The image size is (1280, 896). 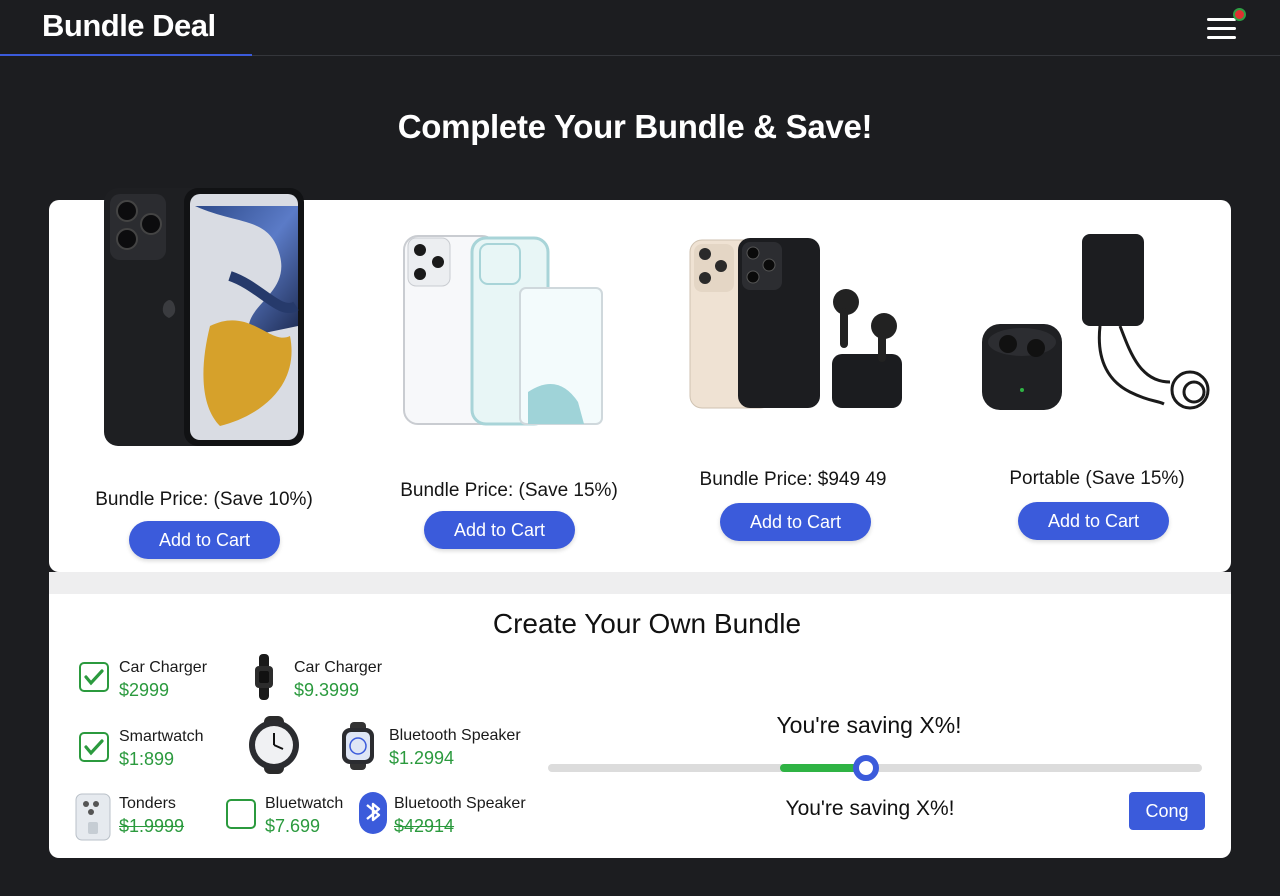 What do you see at coordinates (798, 324) in the screenshot?
I see `phone-earbuds-image` at bounding box center [798, 324].